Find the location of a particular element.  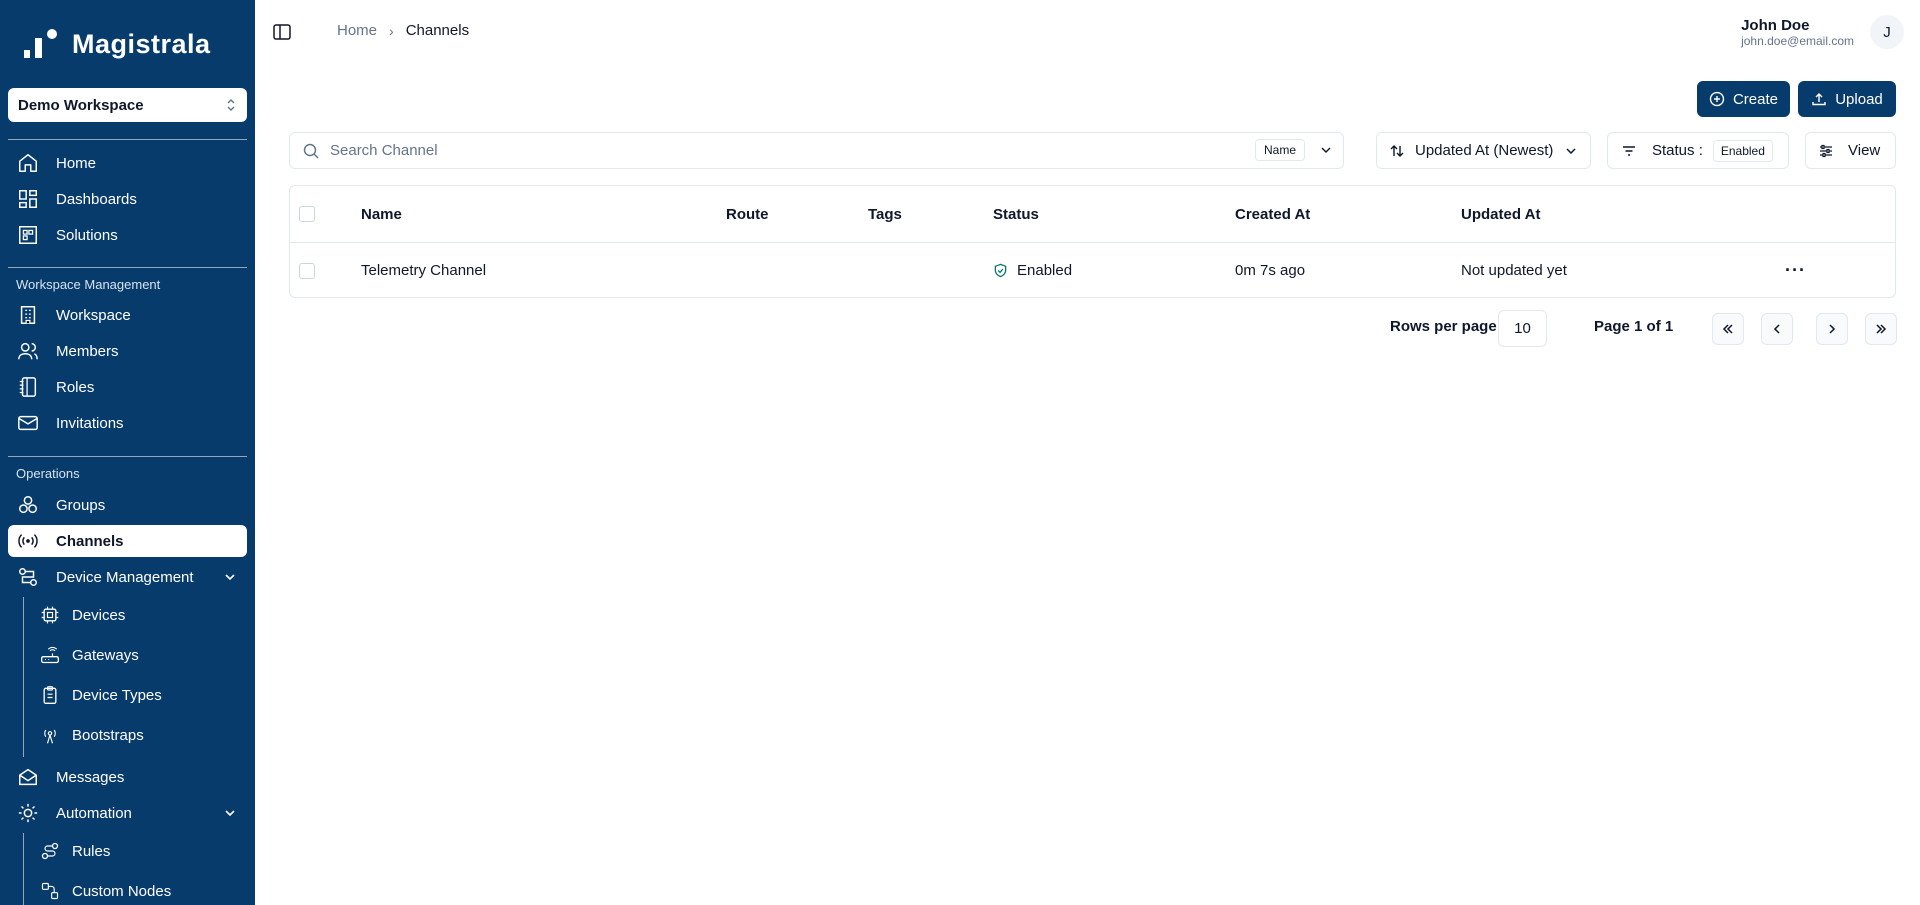

sidebar-item-messages: Messages is located at coordinates (127, 777).